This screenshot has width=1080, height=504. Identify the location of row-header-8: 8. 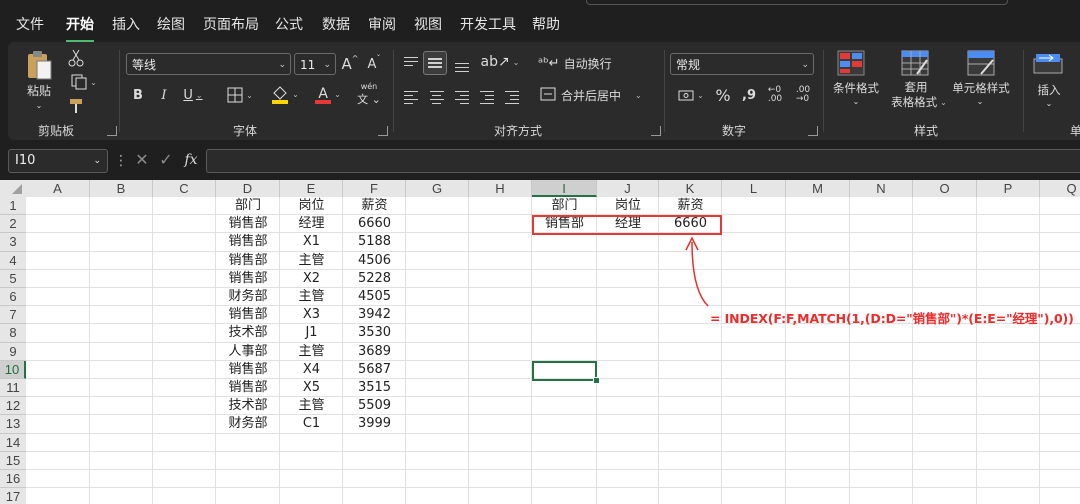
(13, 333).